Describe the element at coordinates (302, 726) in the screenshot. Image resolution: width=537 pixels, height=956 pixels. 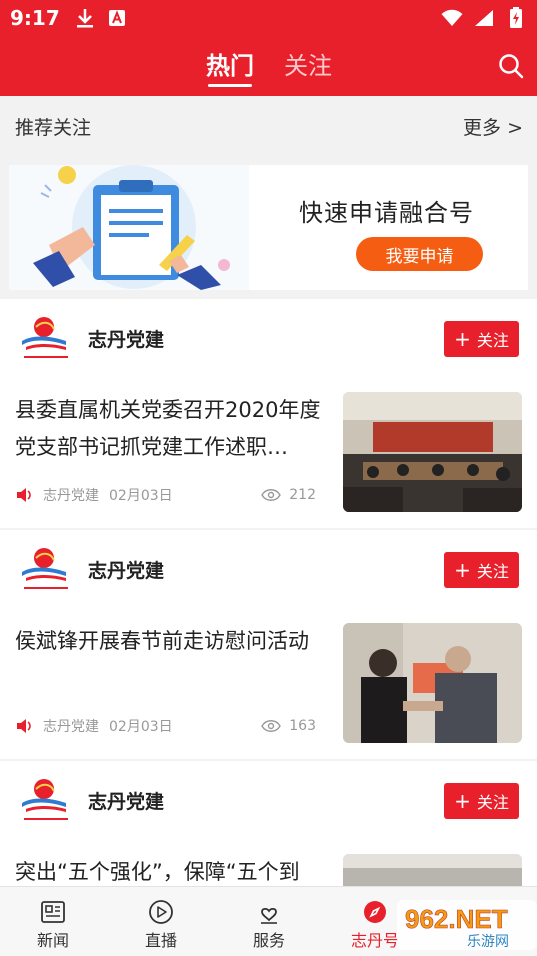
I see `view-count-value: 163` at that location.